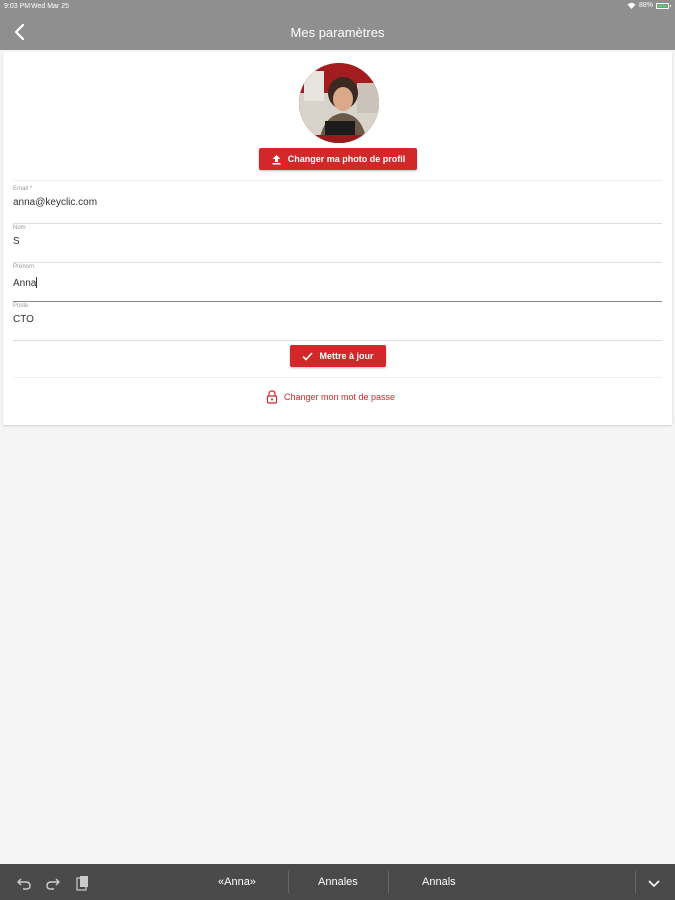 This screenshot has width=675, height=900. Describe the element at coordinates (24, 883) in the screenshot. I see `undo-icon` at that location.